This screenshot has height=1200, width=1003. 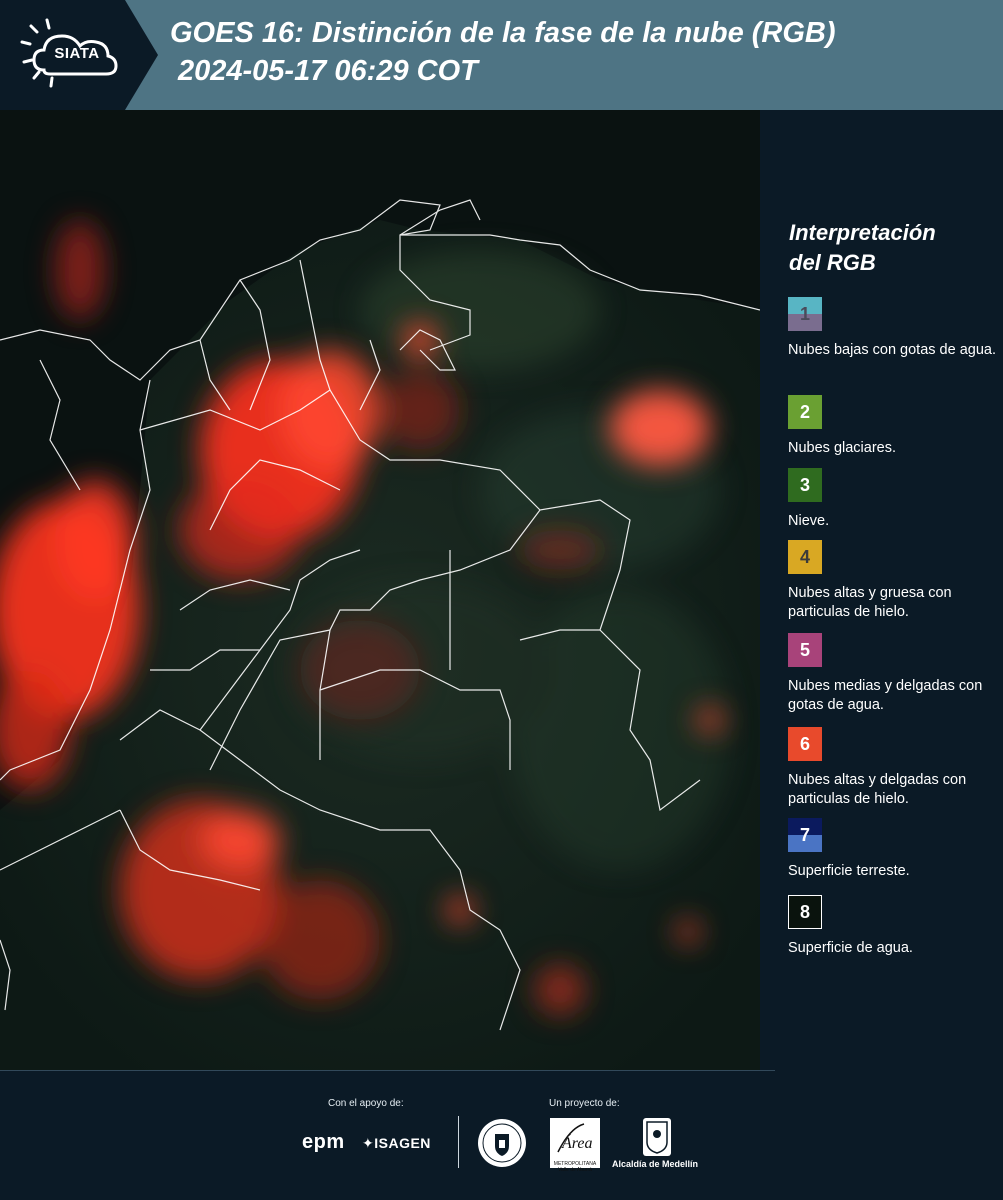 I want to click on logo-divider, so click(x=458, y=1142).